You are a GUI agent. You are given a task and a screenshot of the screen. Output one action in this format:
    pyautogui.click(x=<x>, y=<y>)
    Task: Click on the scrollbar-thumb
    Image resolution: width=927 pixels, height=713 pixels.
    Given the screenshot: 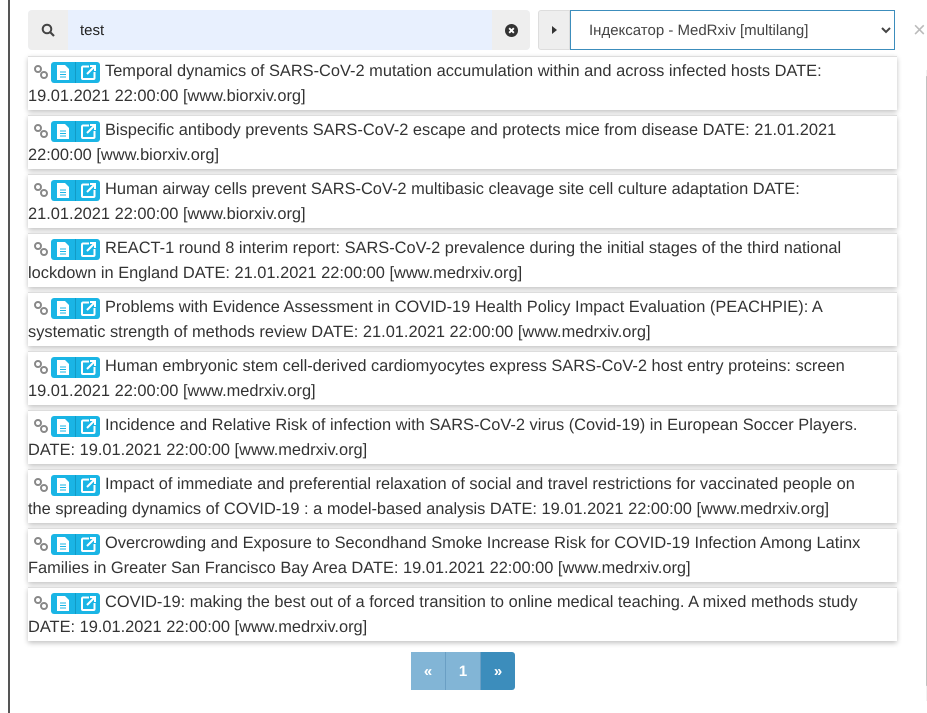 What is the action you would take?
    pyautogui.click(x=926, y=381)
    